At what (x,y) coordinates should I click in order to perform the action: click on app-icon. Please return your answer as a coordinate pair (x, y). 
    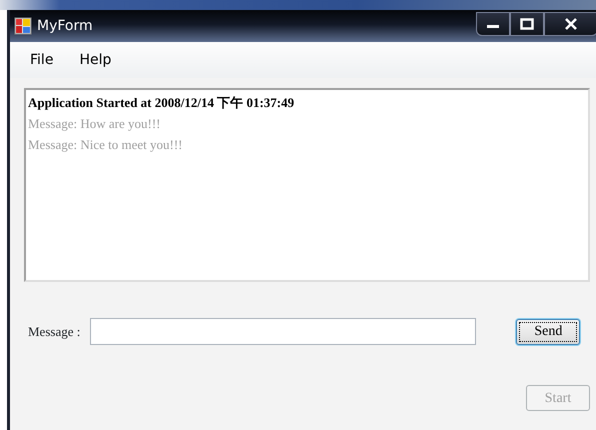
    Looking at the image, I should click on (23, 26).